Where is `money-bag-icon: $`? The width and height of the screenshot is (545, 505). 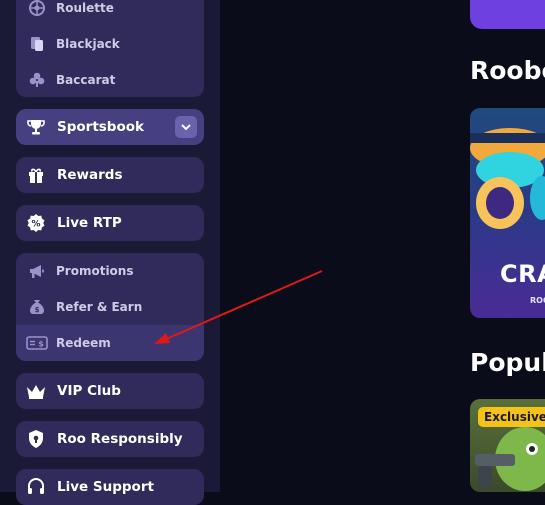
money-bag-icon: $ is located at coordinates (37, 307).